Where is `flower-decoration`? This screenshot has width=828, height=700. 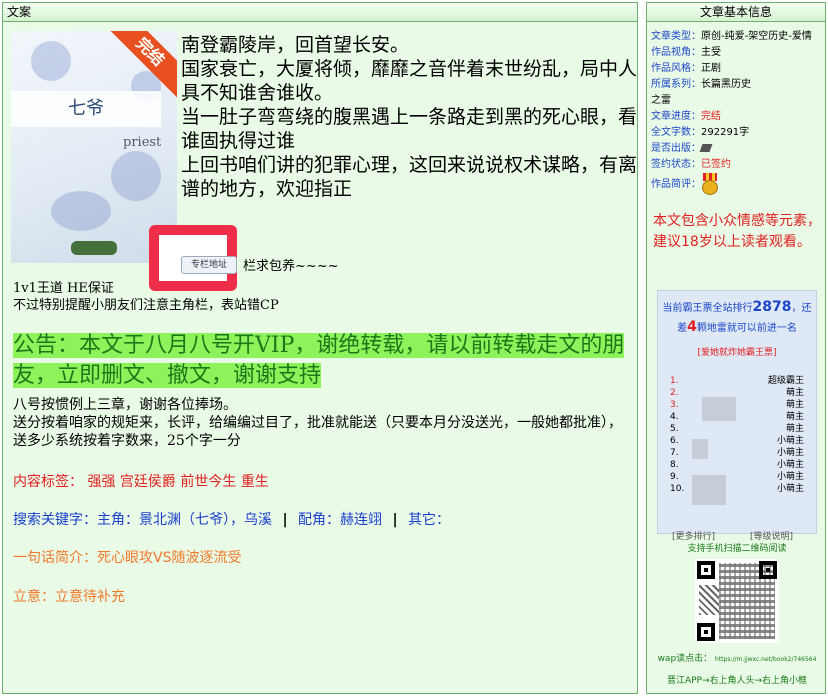
flower-decoration is located at coordinates (81, 211).